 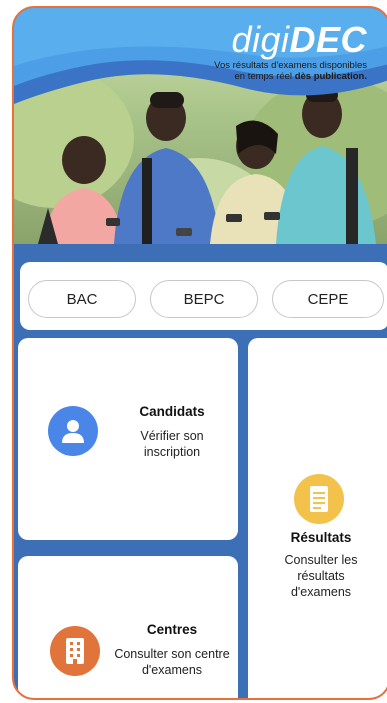 I want to click on tab-label: BAC, so click(x=82, y=299).